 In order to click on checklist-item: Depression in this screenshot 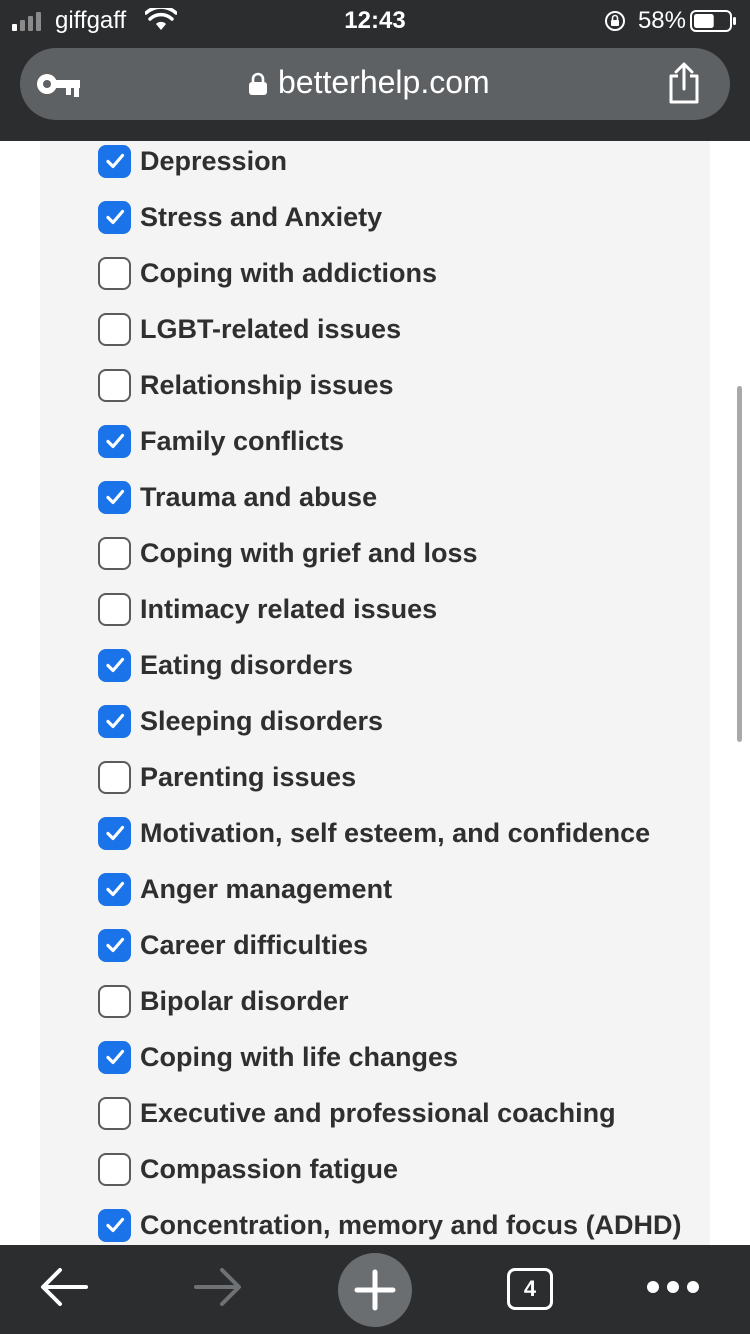, I will do `click(192, 161)`.